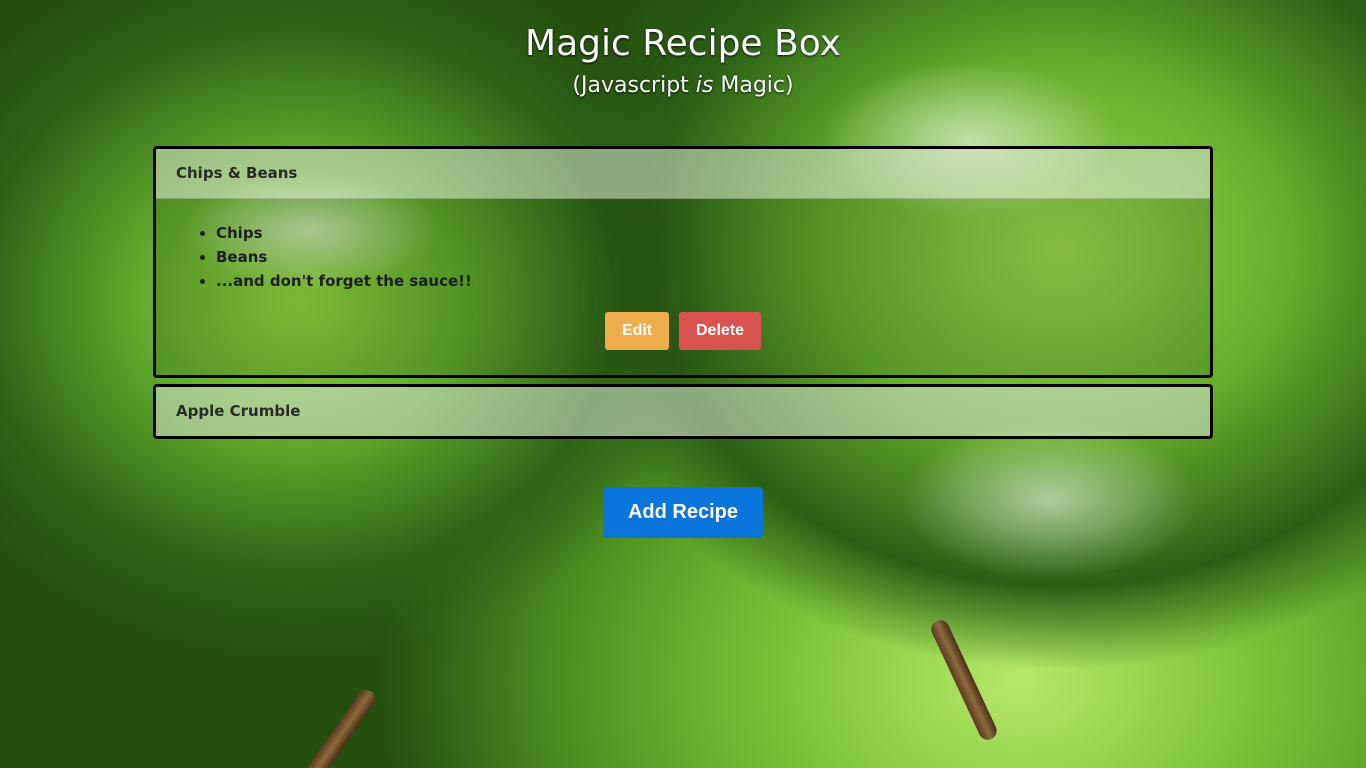  What do you see at coordinates (704, 85) in the screenshot?
I see `subtitle-emphasis: is` at bounding box center [704, 85].